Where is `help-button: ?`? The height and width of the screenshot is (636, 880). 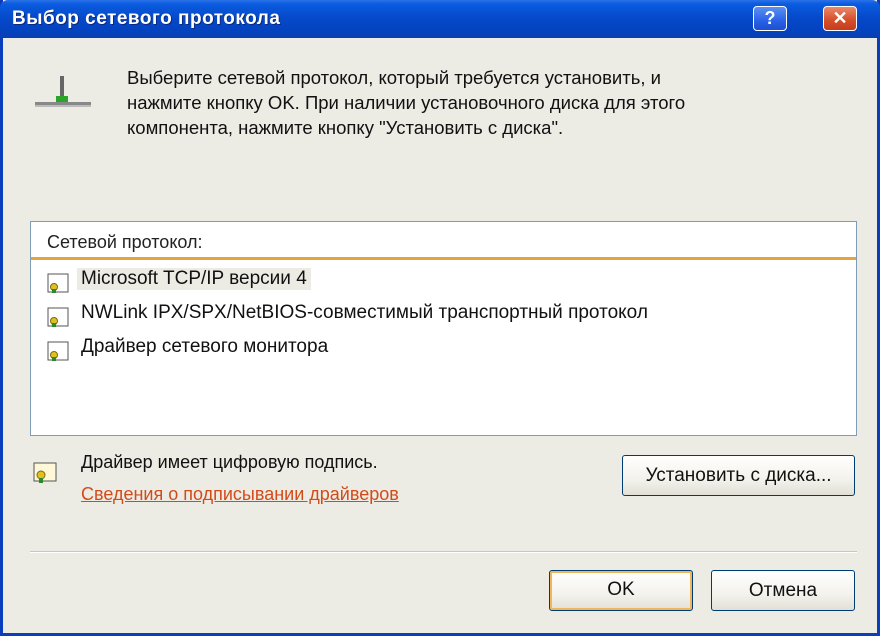 help-button: ? is located at coordinates (770, 18).